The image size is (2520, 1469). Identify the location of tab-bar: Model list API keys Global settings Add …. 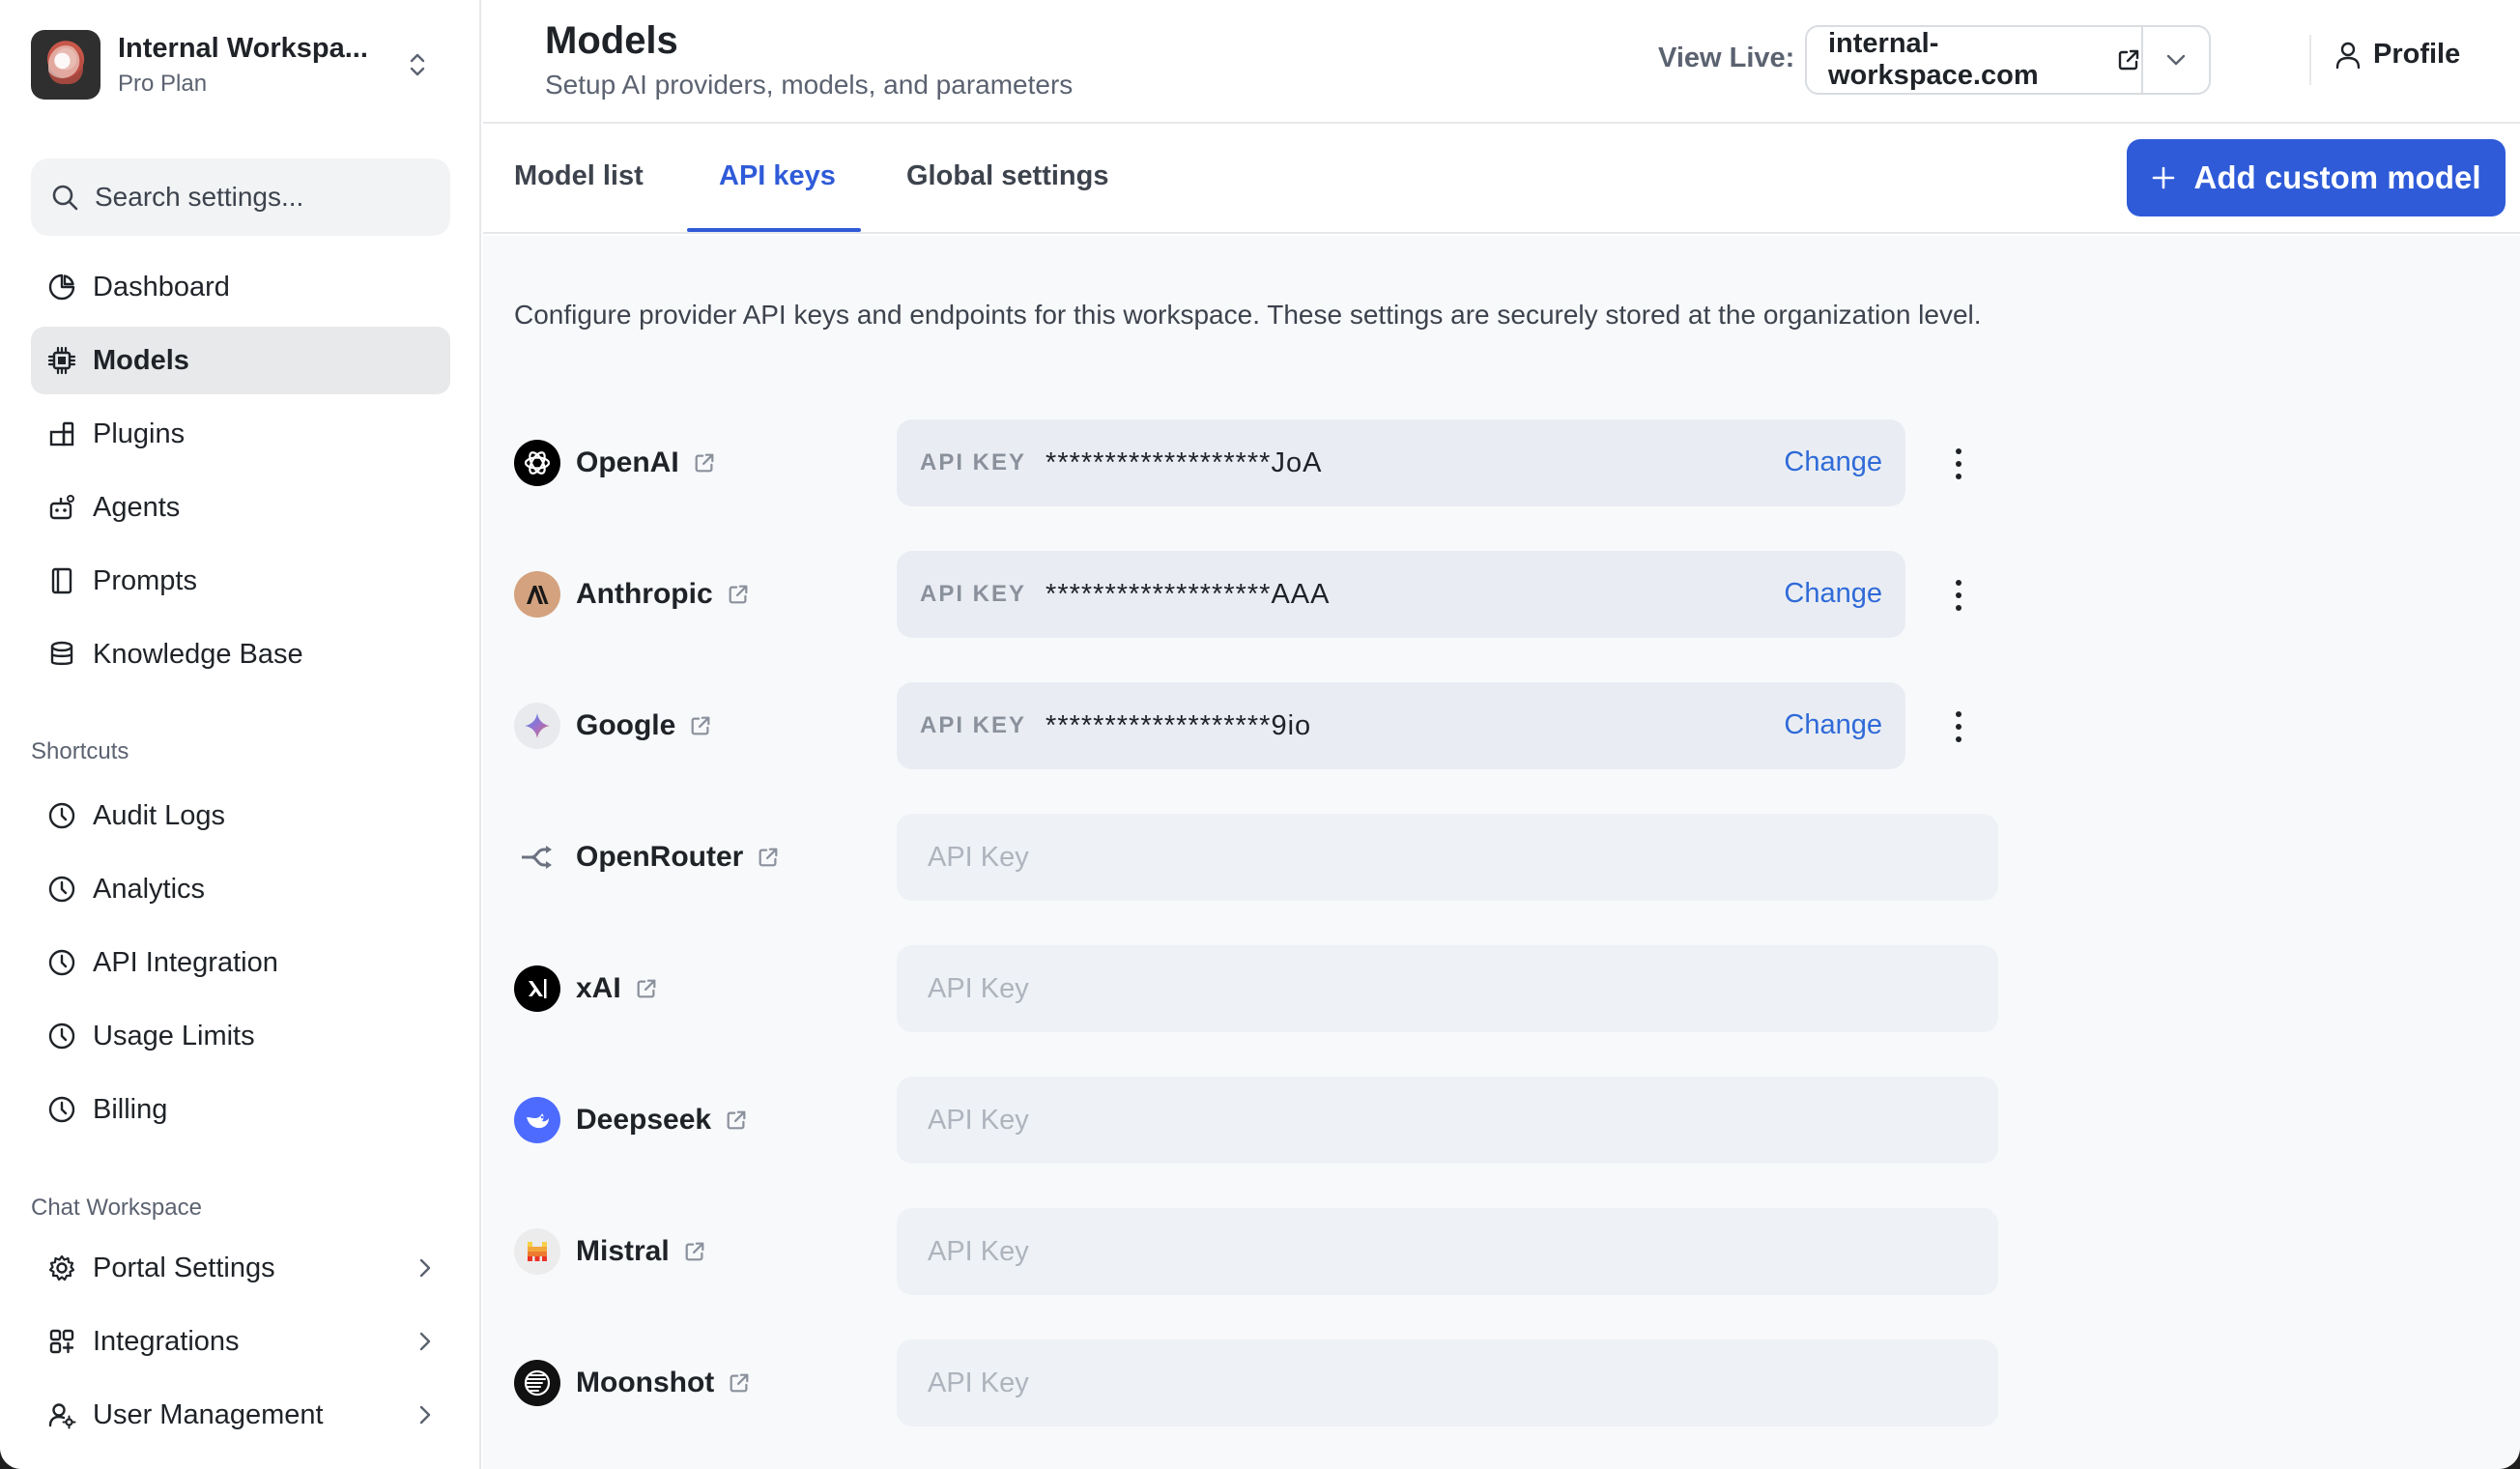
(1501, 179).